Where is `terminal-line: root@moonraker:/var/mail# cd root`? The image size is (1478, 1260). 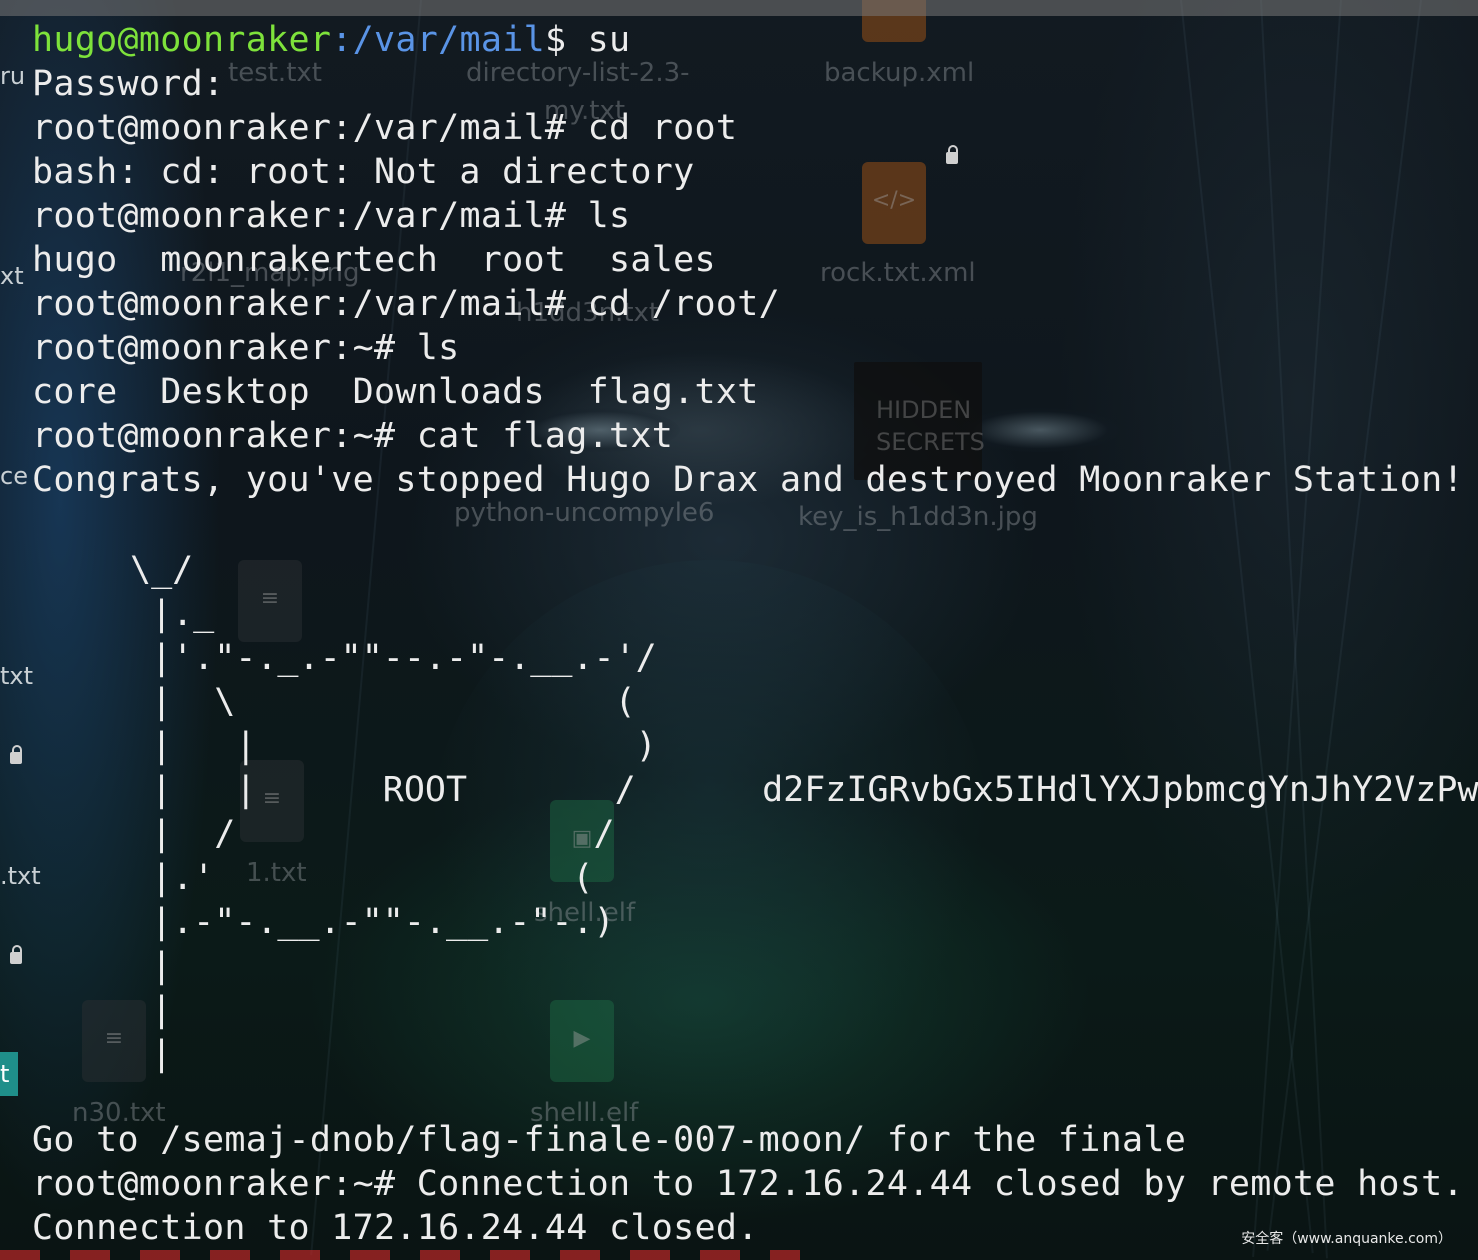
terminal-line: root@moonraker:/var/mail# cd root is located at coordinates (384, 128).